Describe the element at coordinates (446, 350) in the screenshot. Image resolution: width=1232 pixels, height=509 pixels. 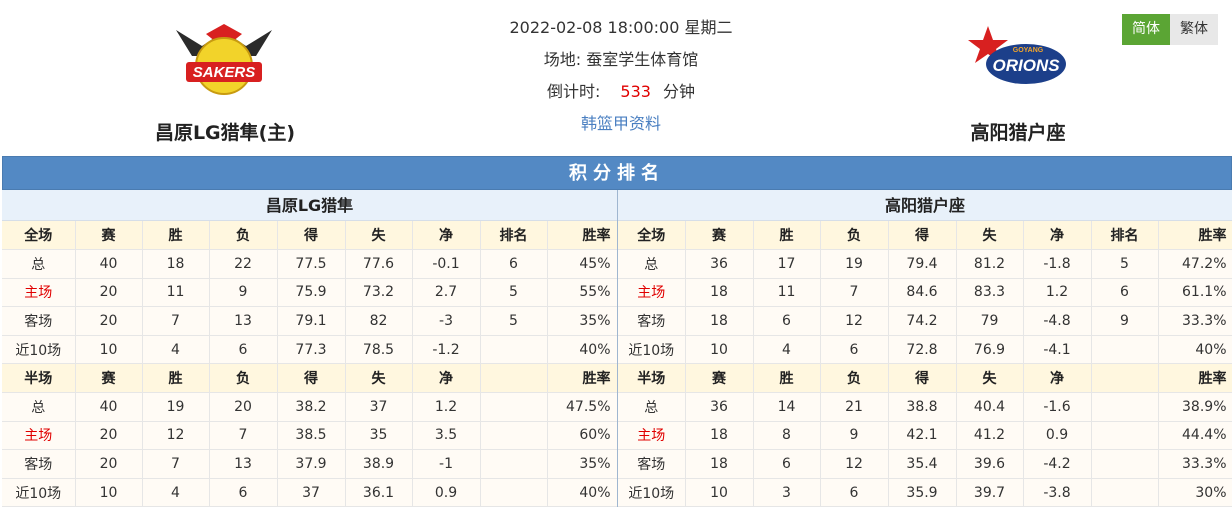
I see `table-cell: -1.2` at that location.